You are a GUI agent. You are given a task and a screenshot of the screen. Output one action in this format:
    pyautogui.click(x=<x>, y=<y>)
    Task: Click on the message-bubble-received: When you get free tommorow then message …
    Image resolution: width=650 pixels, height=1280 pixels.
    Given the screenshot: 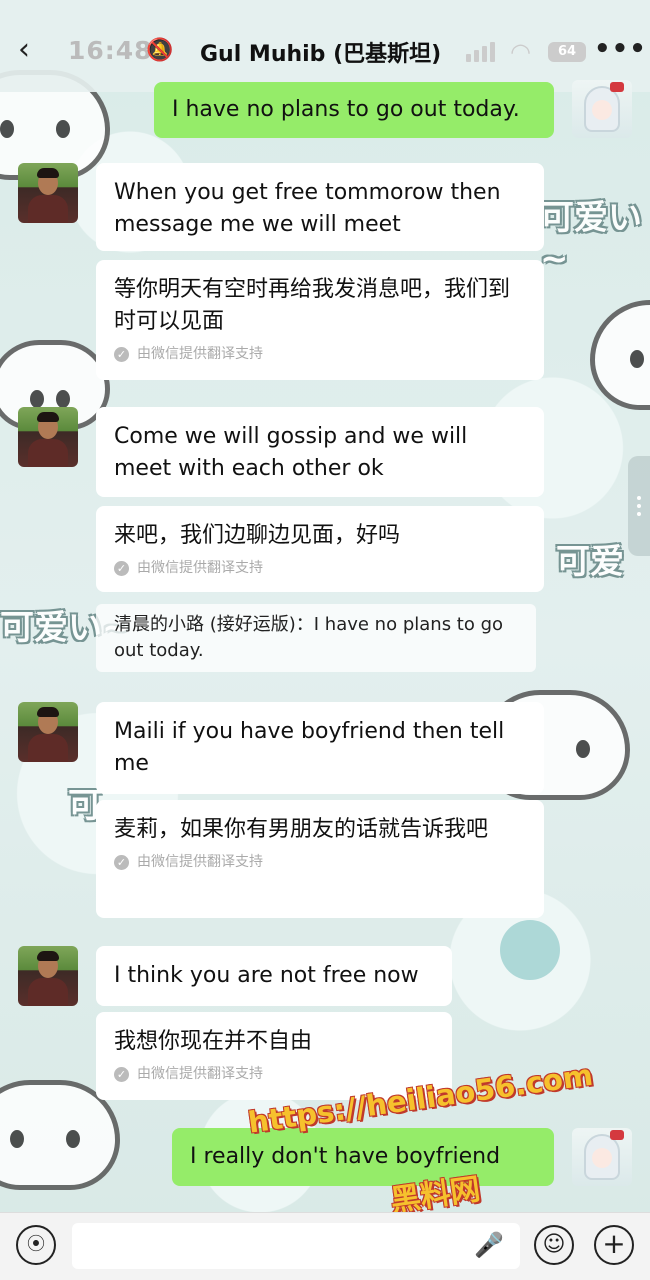 What is the action you would take?
    pyautogui.click(x=320, y=207)
    